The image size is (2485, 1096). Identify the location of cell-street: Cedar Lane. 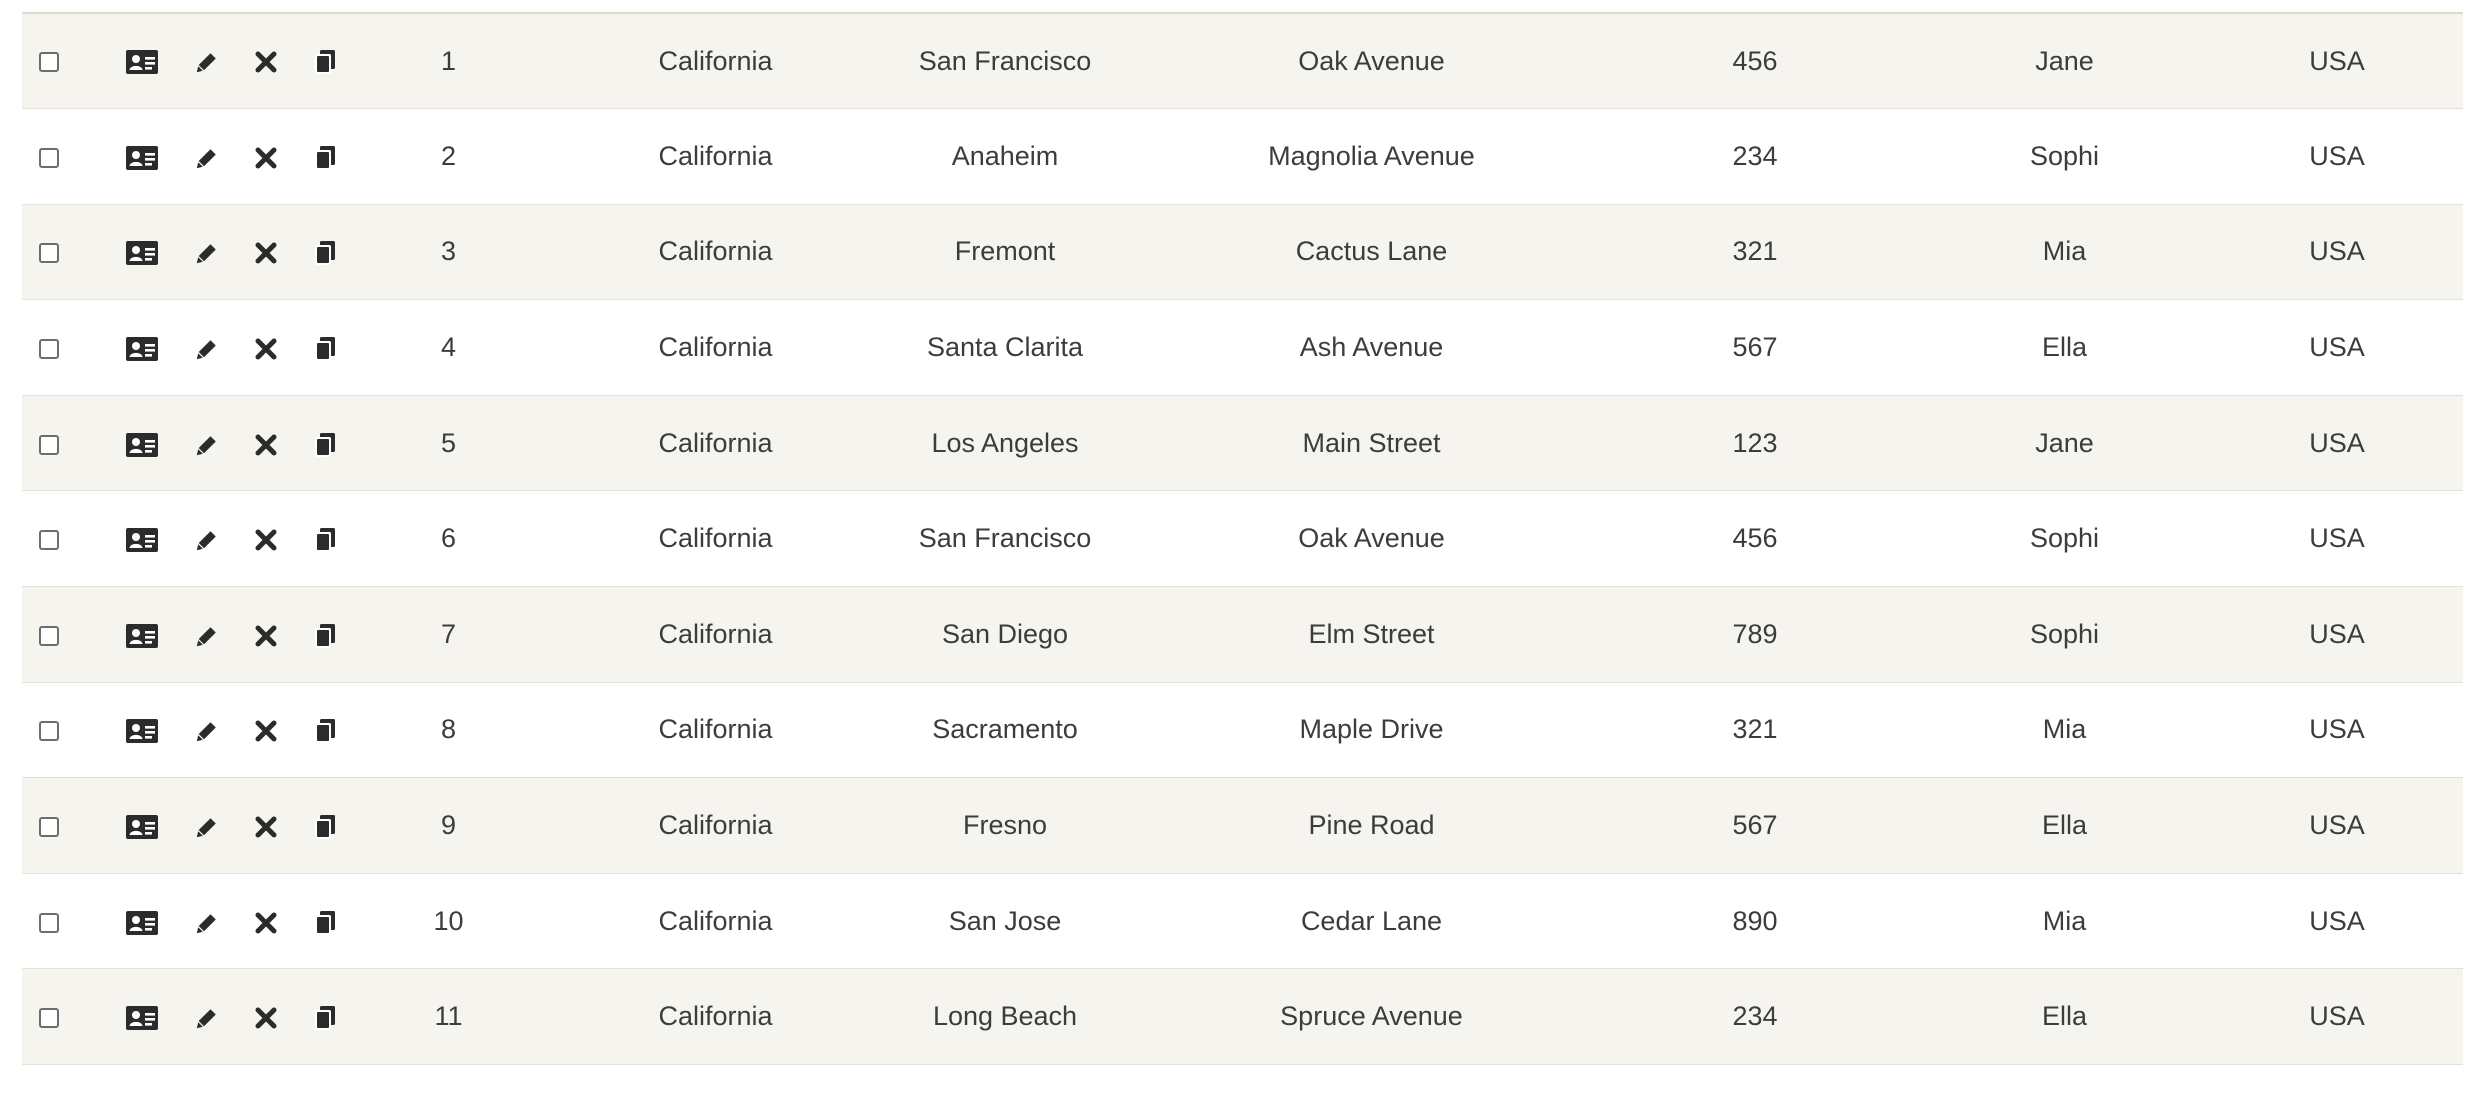
(1371, 921).